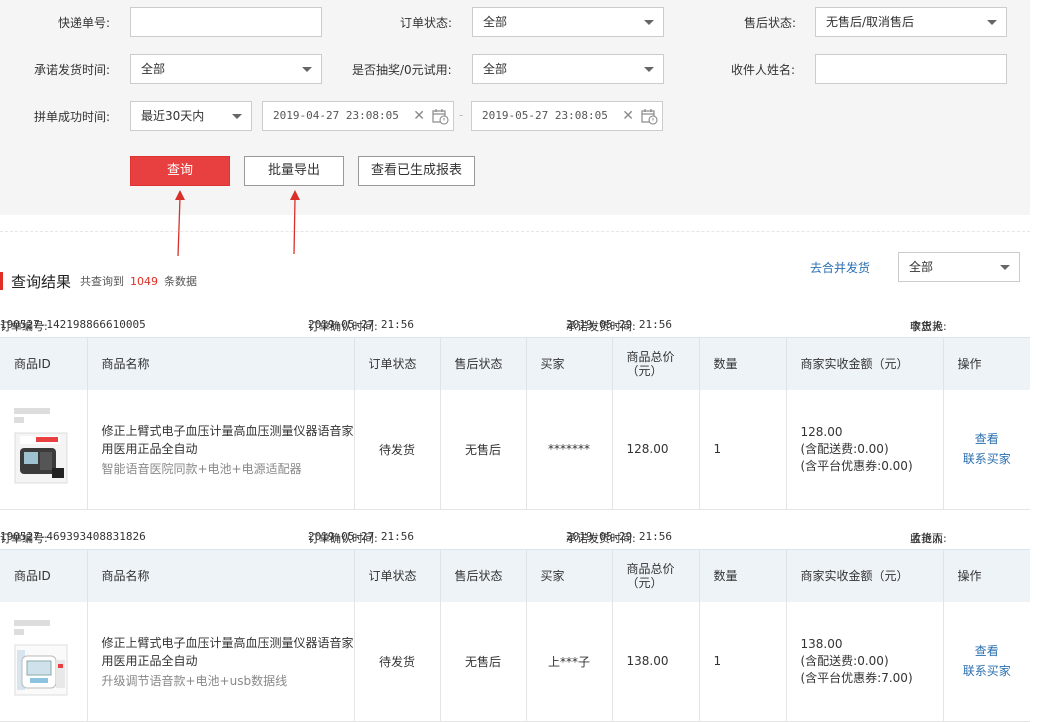 This screenshot has width=1057, height=722. Describe the element at coordinates (72, 70) in the screenshot. I see `promise-time-label: 承诺发货时间:` at that location.